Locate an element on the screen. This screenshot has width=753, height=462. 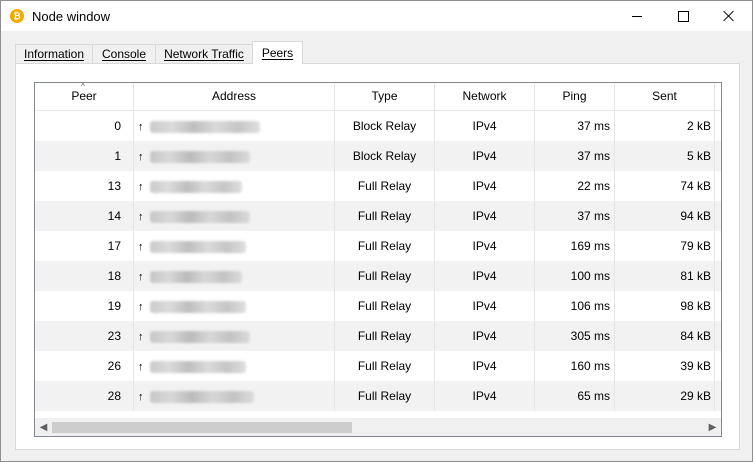
table-row: 19 ↑ Full Relay IPv4 106 ms 98 kB is located at coordinates (378, 306).